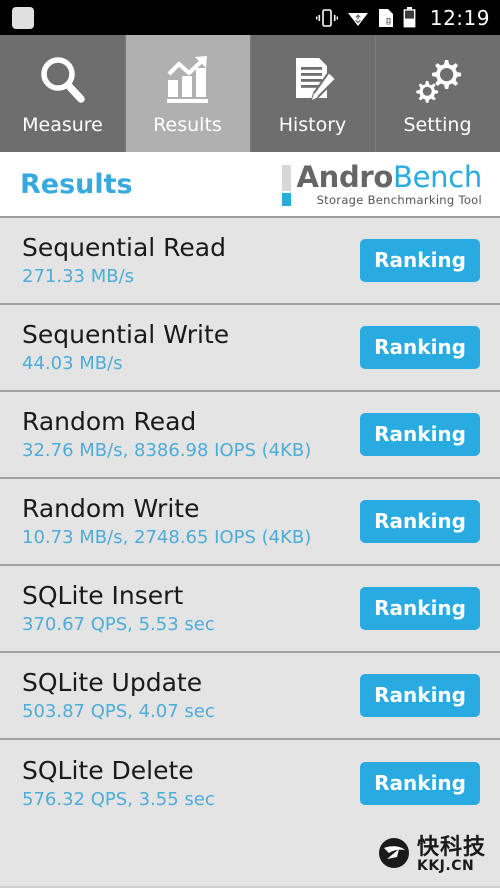 The image size is (500, 888). I want to click on tab-measure-label: Measure, so click(62, 124).